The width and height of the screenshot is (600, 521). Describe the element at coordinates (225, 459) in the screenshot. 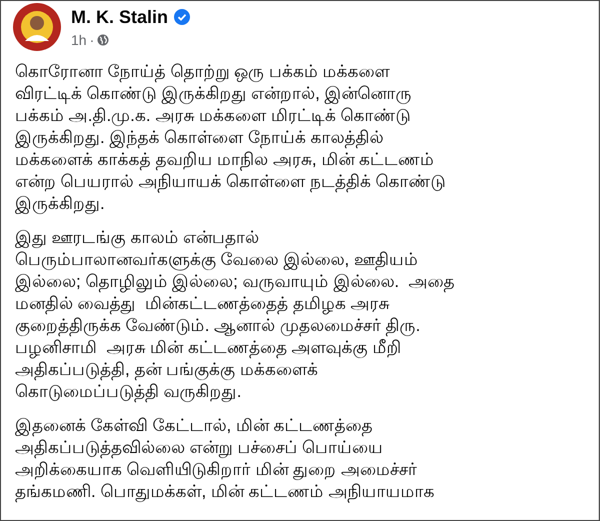

I see `post-paragraph: இதனைக் கேள்வி கேட்டால், மின் கட்டணத்தை அதிகப்படுத்தவில்லை என்று பச்சைப் பொய்யை அறிக்கையாக வெளியிடுகிறார் மின் துறை அமைச்சர் தங்கமணி. பொதுமக்கள், மின் கட்டணம் அநியாயமாக` at that location.